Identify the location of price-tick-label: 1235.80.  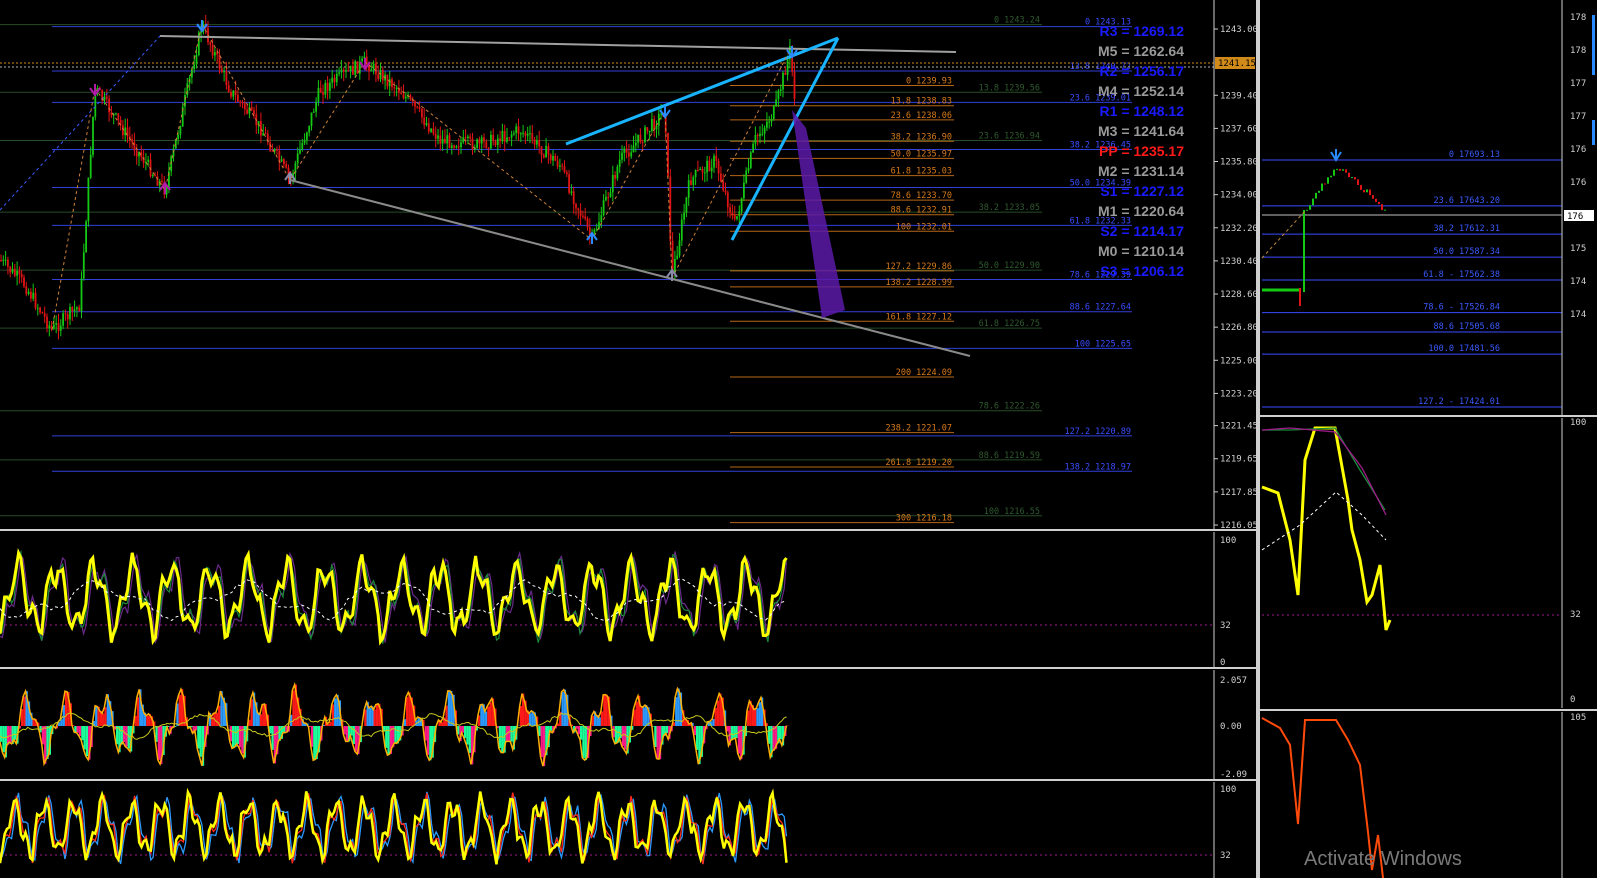
(1239, 163).